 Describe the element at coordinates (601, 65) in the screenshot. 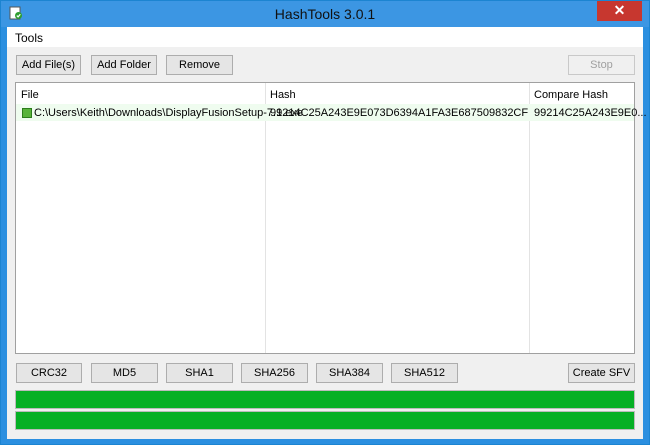

I see `stop-button: Stop` at that location.